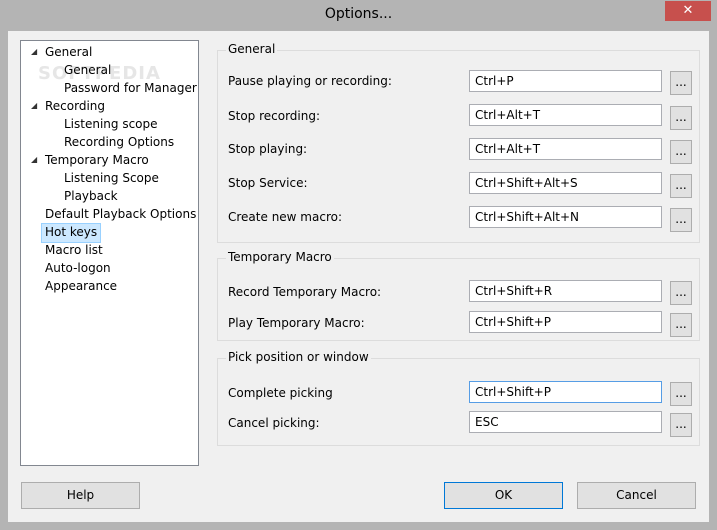 The width and height of the screenshot is (717, 530). What do you see at coordinates (280, 257) in the screenshot?
I see `group-title: Temporary Macro` at bounding box center [280, 257].